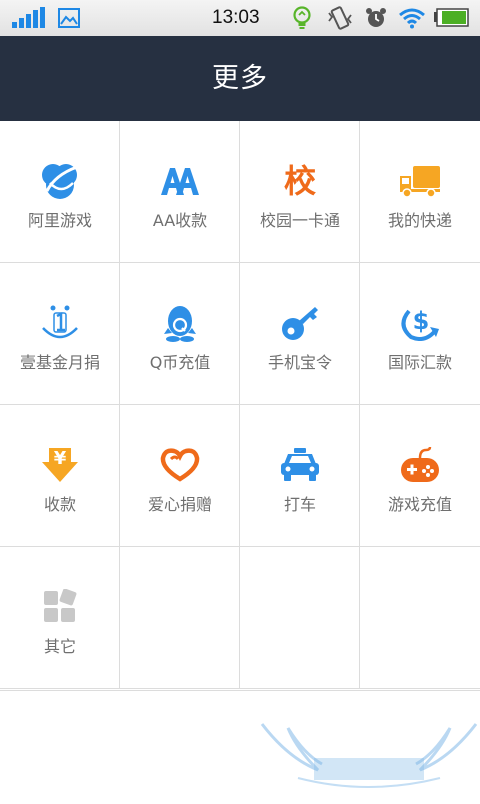 This screenshot has height=804, width=480. I want to click on grid-item-aa-collect: AA收款, so click(180, 192).